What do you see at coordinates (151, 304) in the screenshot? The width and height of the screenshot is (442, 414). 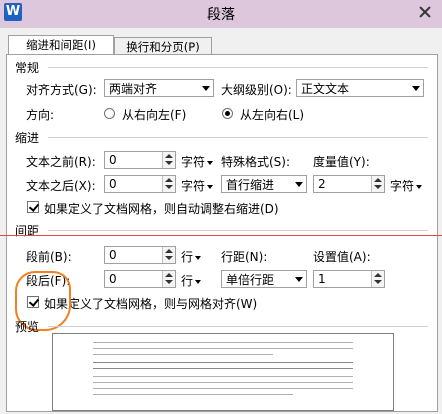 I see `snap-to-grid-label: 如果定义了文档网格，则与网格对齐(W)` at bounding box center [151, 304].